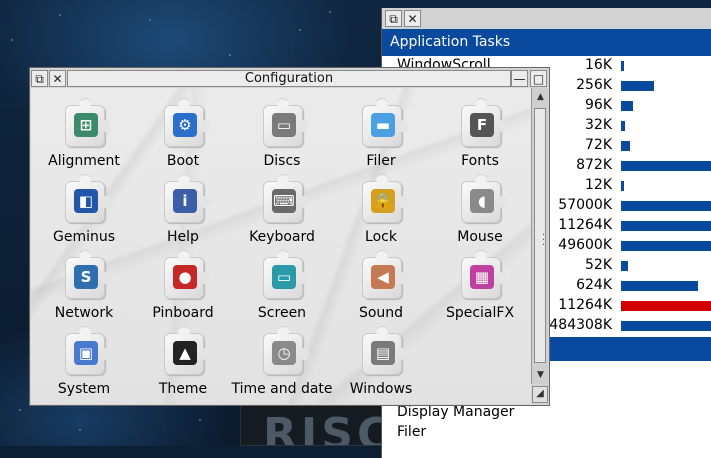 Image resolution: width=711 pixels, height=458 pixels. Describe the element at coordinates (284, 353) in the screenshot. I see `icon-glyph: ◷` at that location.